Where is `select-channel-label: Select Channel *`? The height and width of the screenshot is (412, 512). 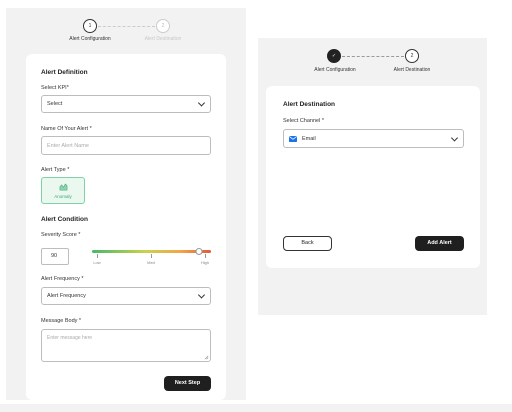 select-channel-label: Select Channel * is located at coordinates (303, 121).